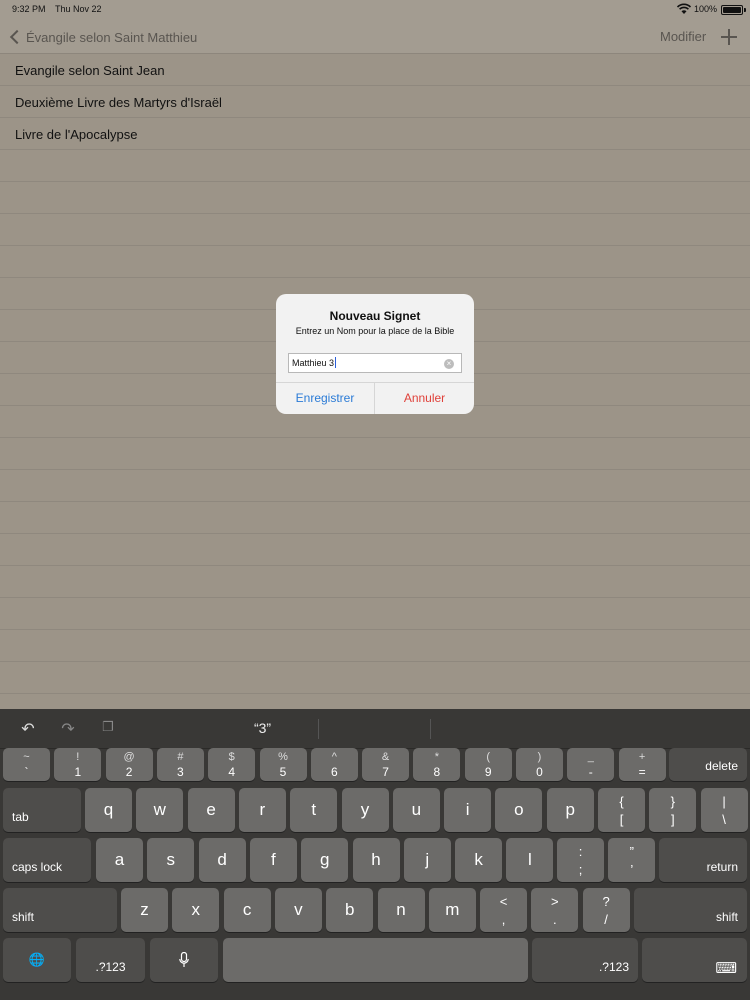  I want to click on globe-key: 🌐, so click(37, 960).